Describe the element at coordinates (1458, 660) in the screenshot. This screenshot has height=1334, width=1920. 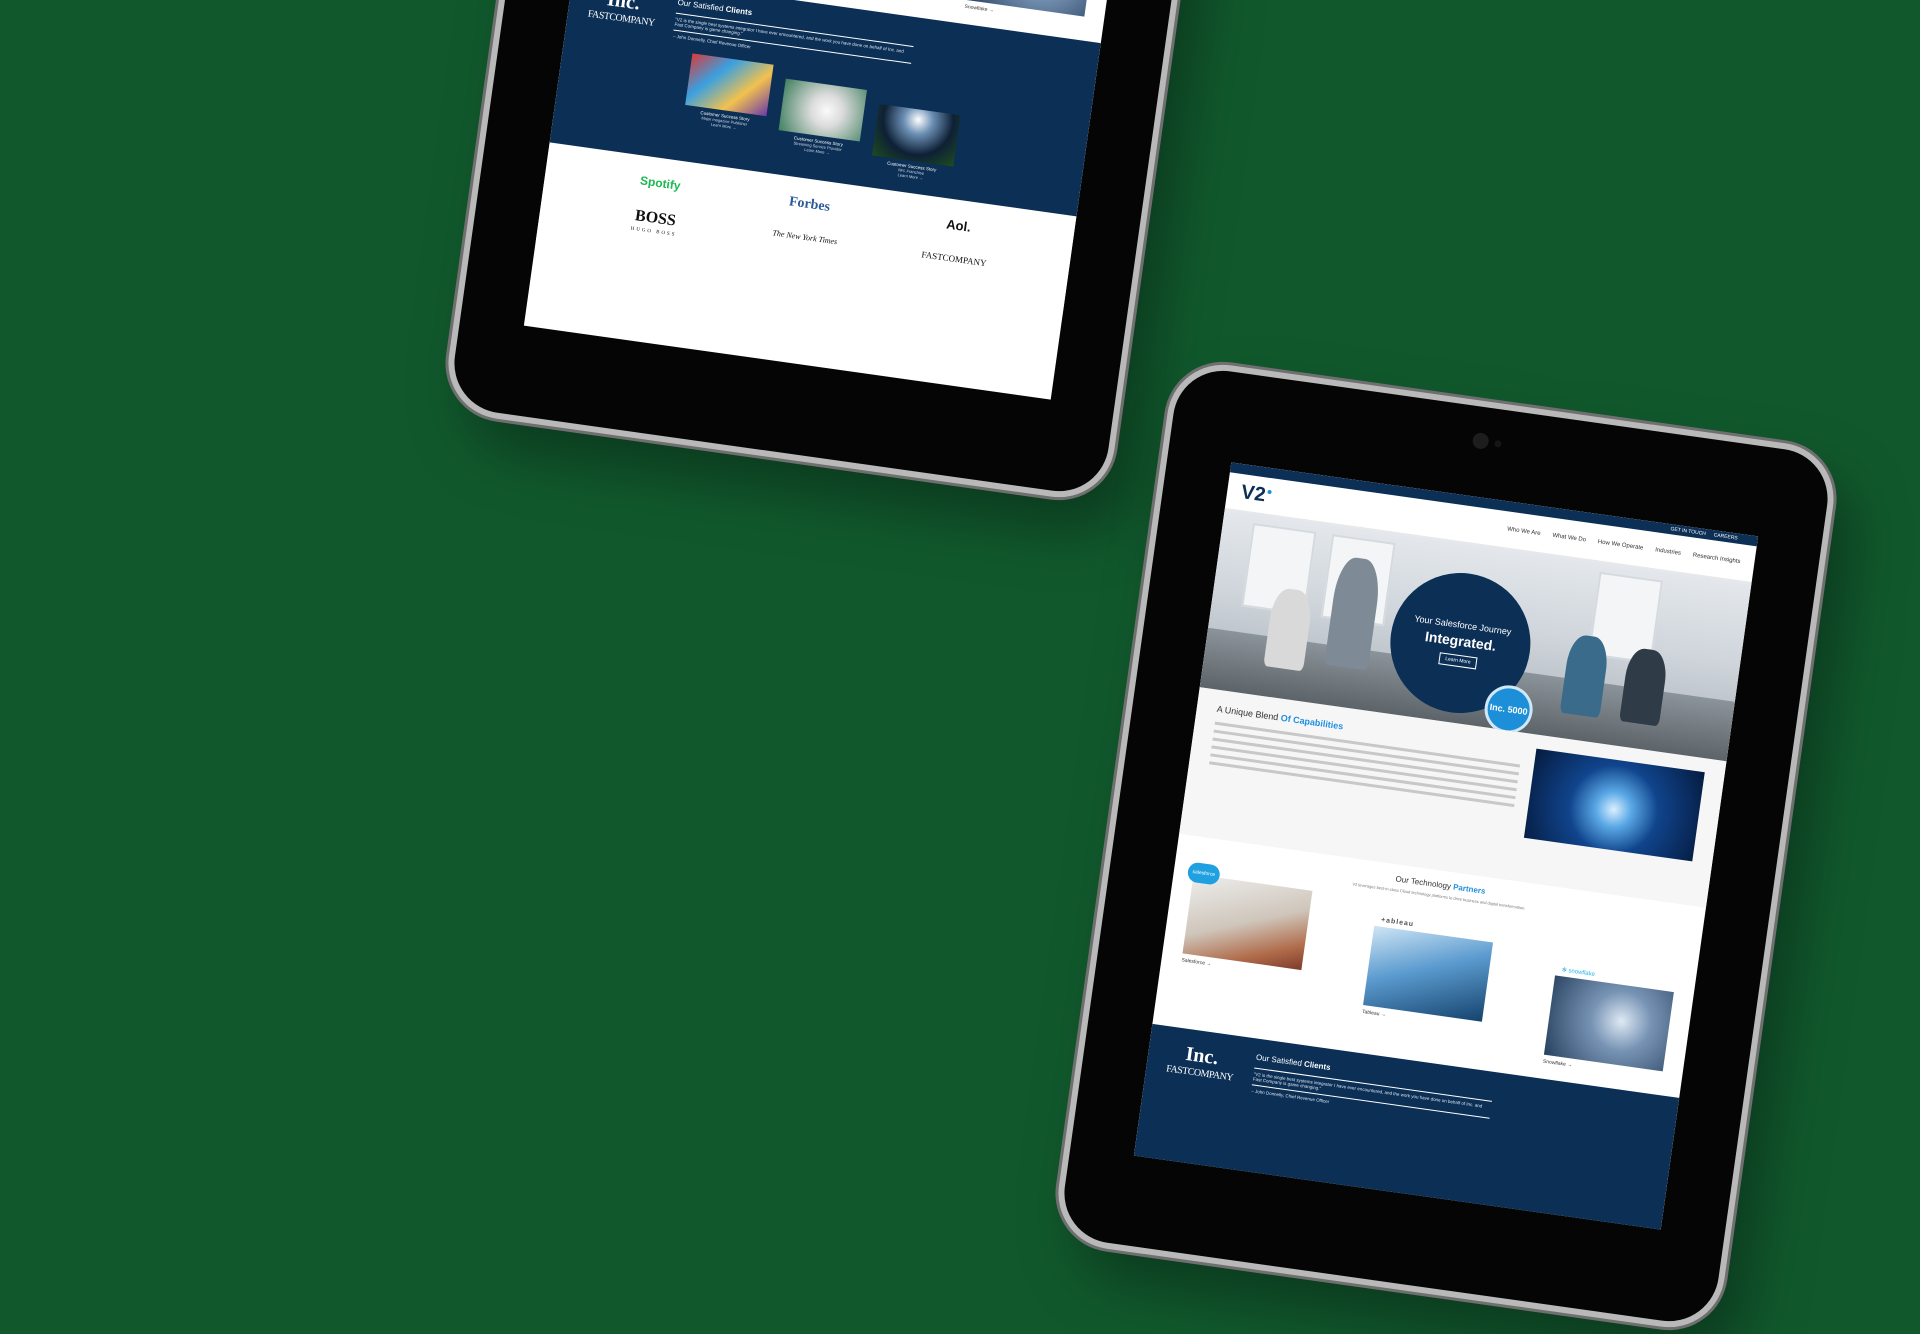
I see `learn-more-button: Learn More` at that location.